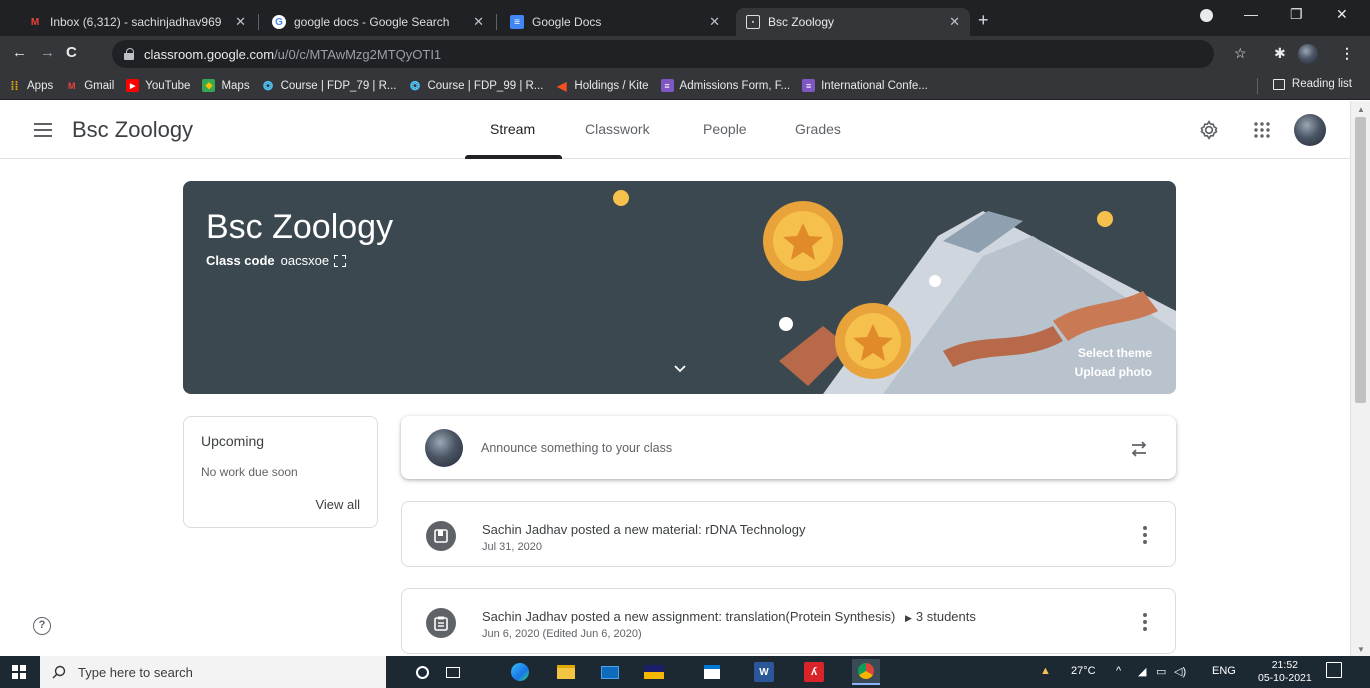  What do you see at coordinates (1240, 53) in the screenshot?
I see `bookmark-star-icon: ☆` at bounding box center [1240, 53].